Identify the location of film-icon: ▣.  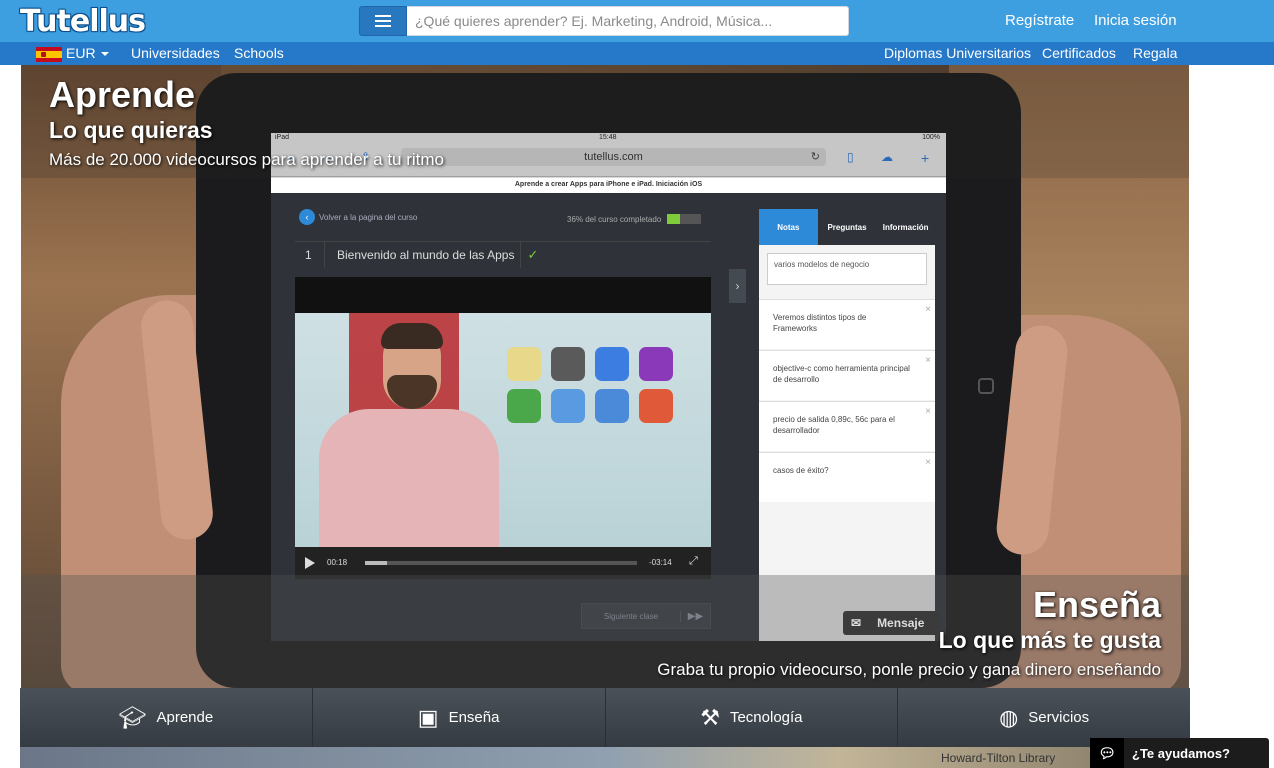
(428, 717).